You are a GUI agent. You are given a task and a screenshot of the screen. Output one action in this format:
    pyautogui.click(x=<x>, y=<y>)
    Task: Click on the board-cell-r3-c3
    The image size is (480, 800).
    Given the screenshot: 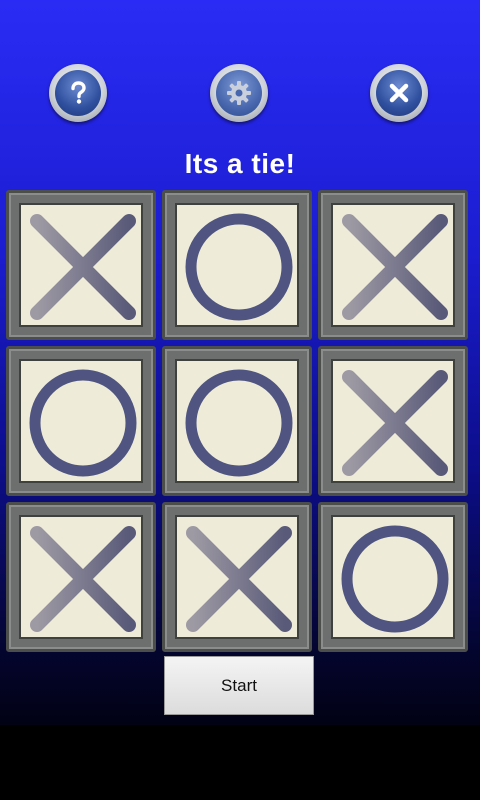 What is the action you would take?
    pyautogui.click(x=393, y=577)
    